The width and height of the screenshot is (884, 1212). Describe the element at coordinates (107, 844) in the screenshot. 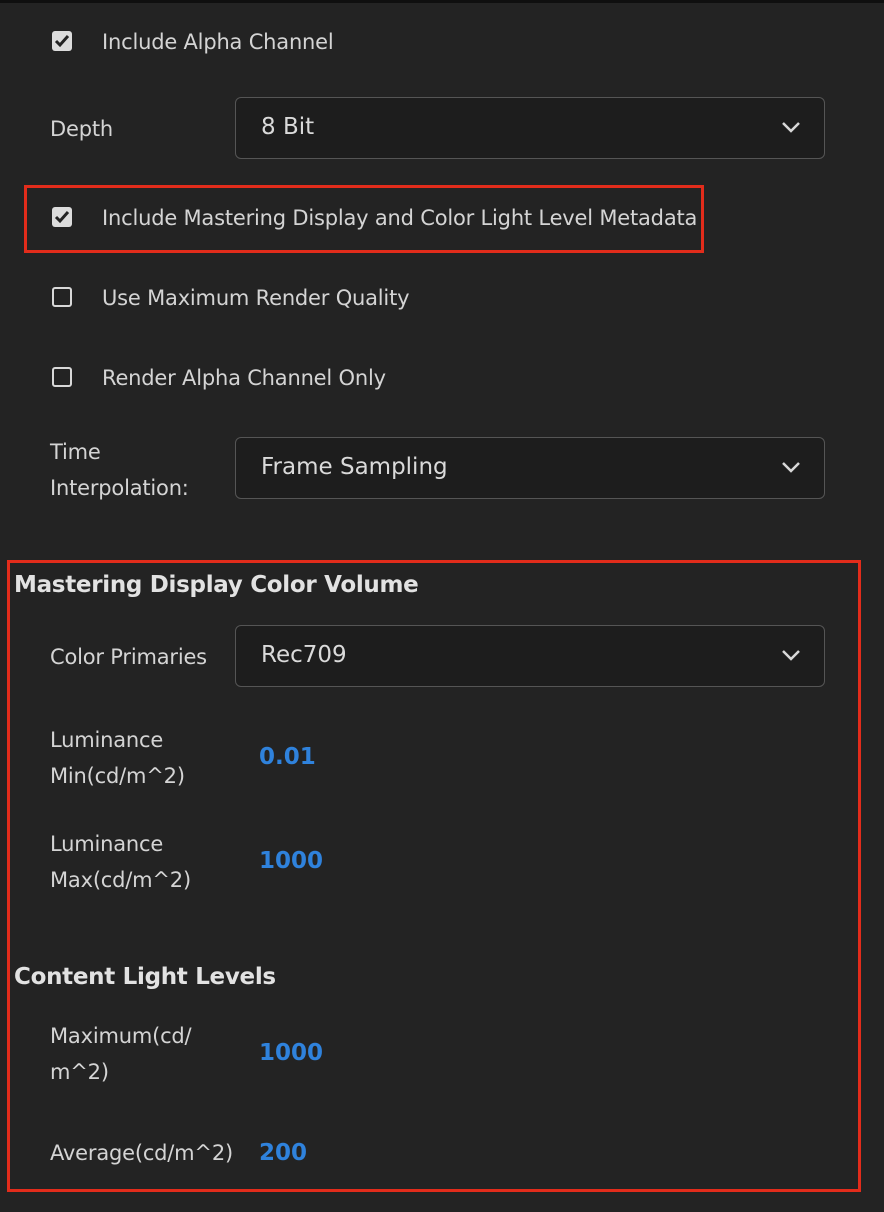

I see `luminance-max-label-line1: Luminance` at that location.